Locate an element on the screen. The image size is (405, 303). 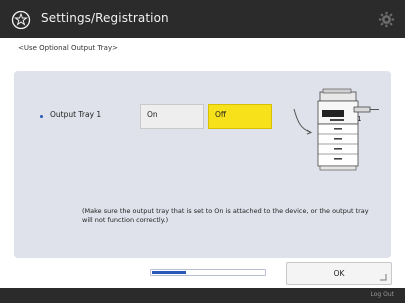
page-title: Settings/Registration is located at coordinates (105, 18).